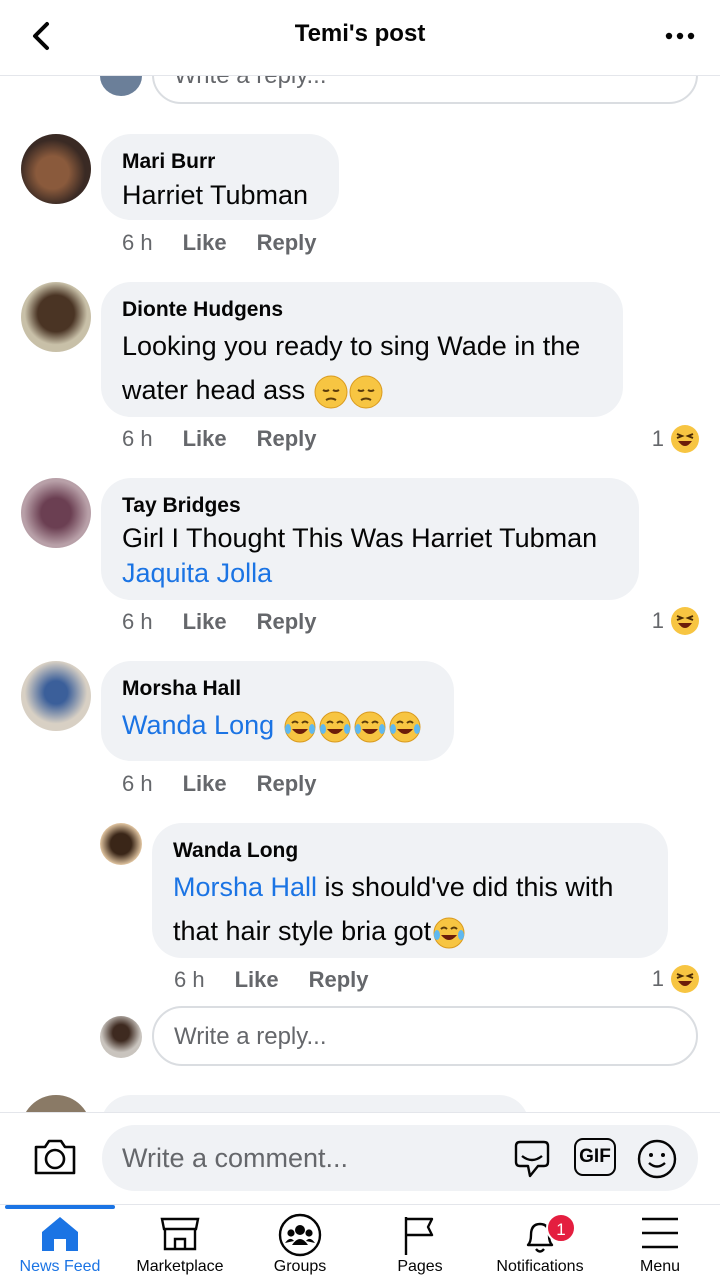 Image resolution: width=720 pixels, height=1280 pixels. I want to click on sticker-icon, so click(532, 1159).